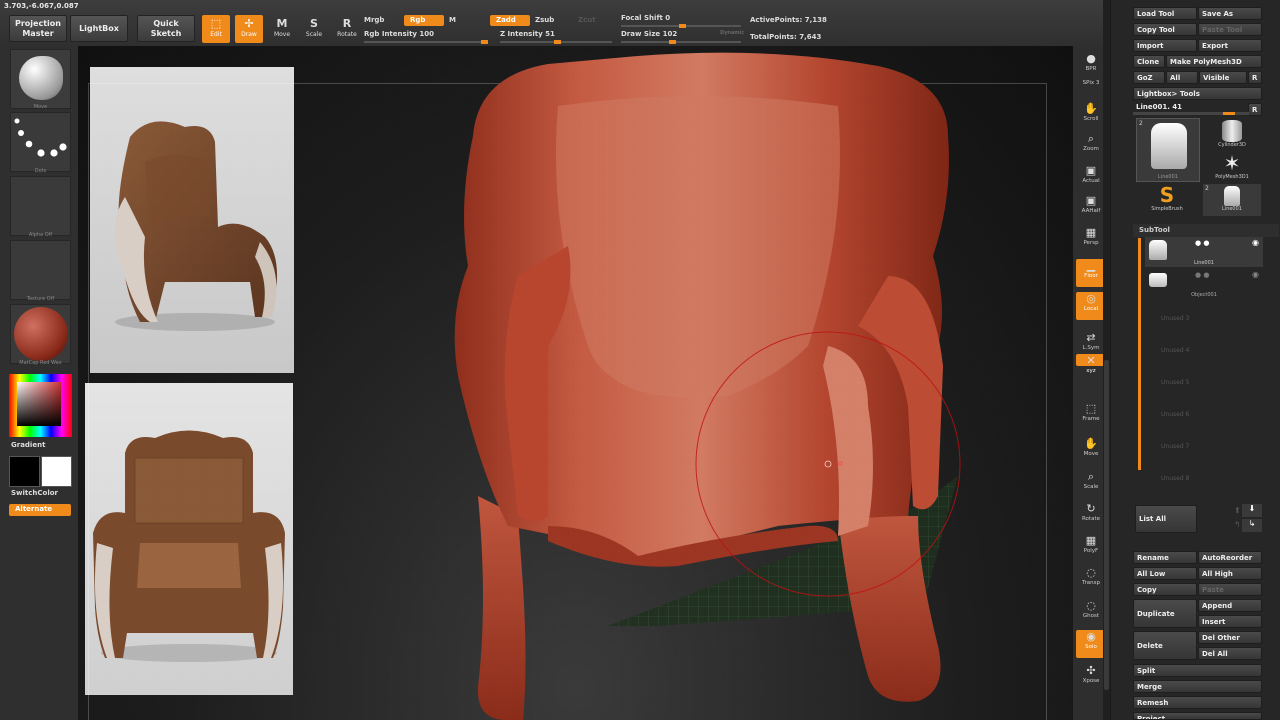 This screenshot has height=720, width=1280. What do you see at coordinates (1091, 178) in the screenshot?
I see `shelf-button-actual: ▣ Actual` at bounding box center [1091, 178].